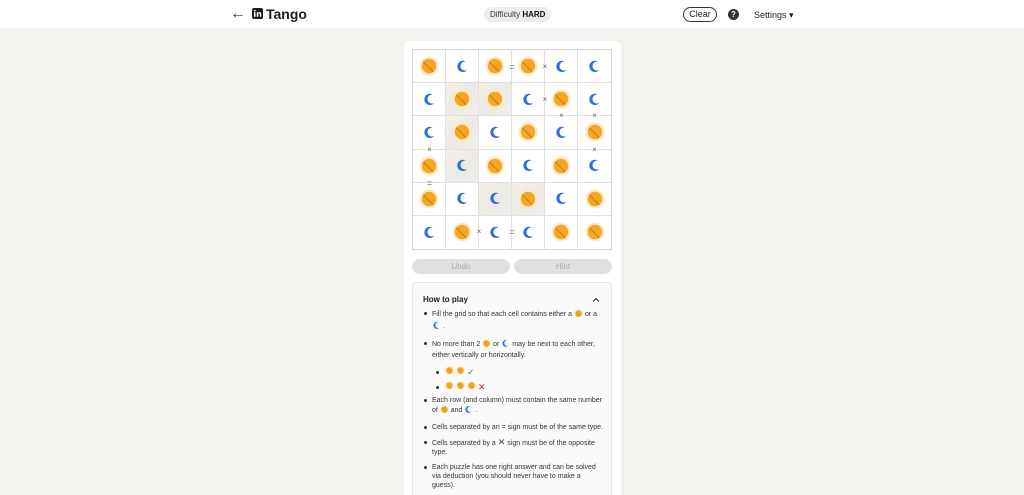  What do you see at coordinates (563, 266) in the screenshot?
I see `hint-button: Hint` at bounding box center [563, 266].